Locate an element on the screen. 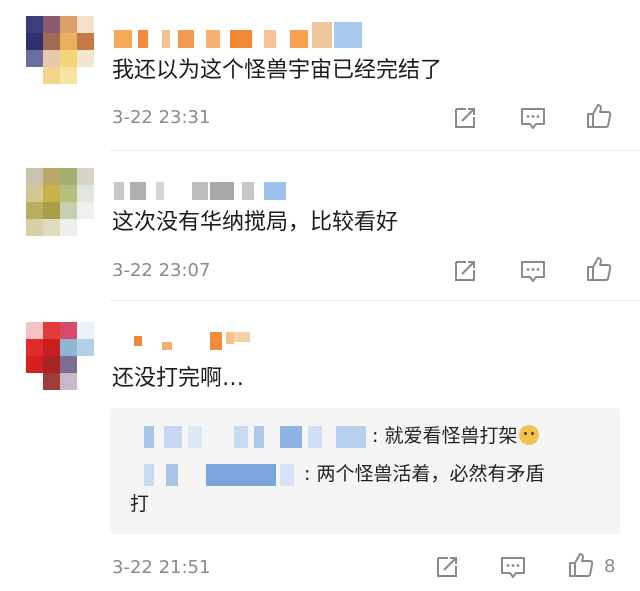  comment-text: 我还以为这个怪兽宇宙已经完结了 is located at coordinates (277, 70).